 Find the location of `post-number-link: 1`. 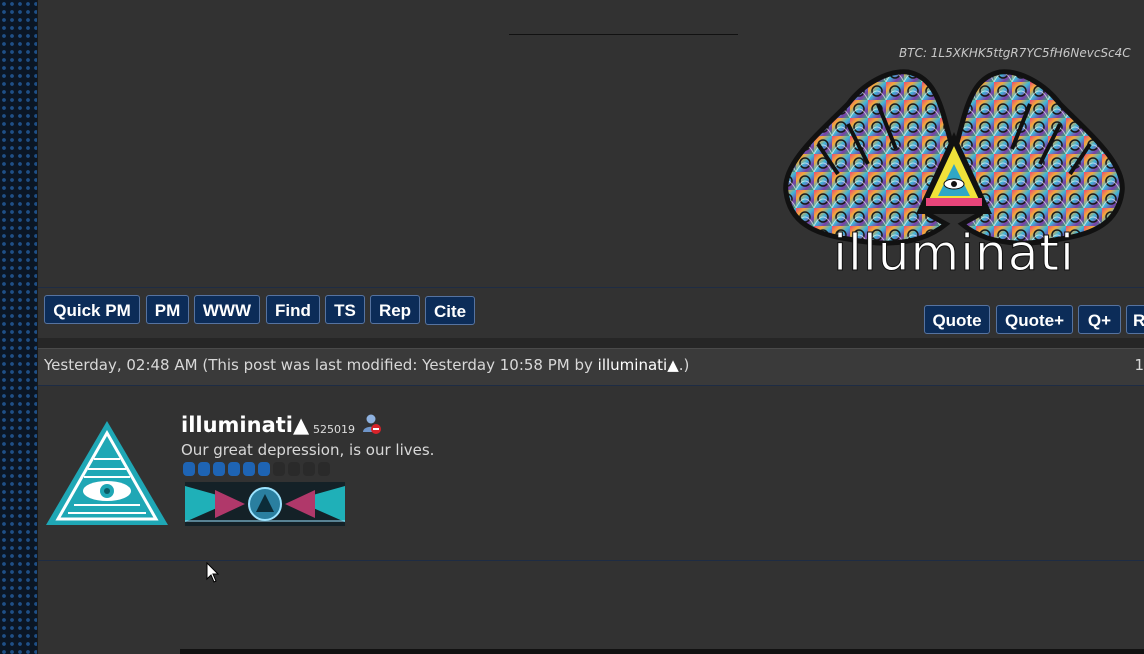

post-number-link: 1 is located at coordinates (1139, 365).